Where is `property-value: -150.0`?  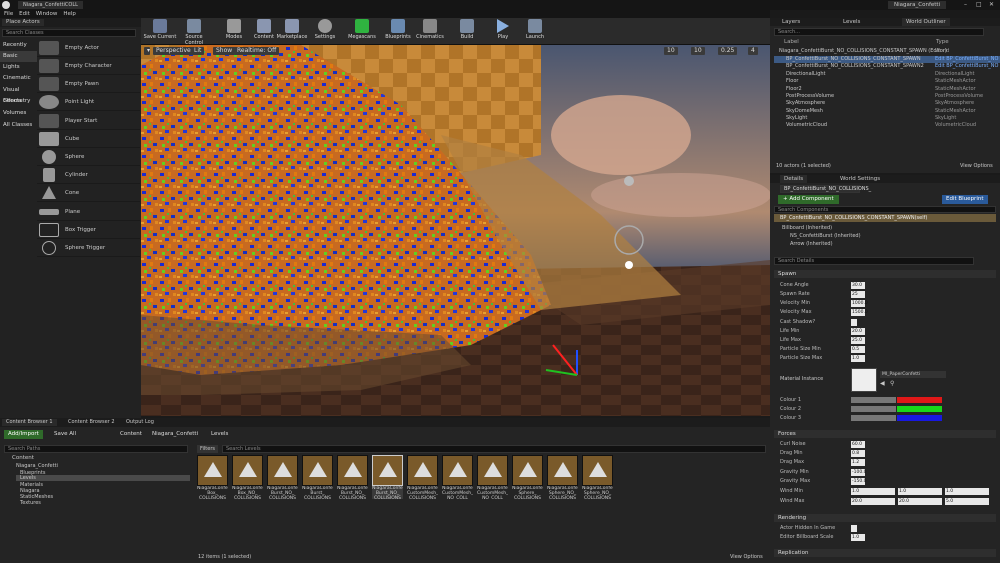
property-value: -150.0 is located at coordinates (859, 481).